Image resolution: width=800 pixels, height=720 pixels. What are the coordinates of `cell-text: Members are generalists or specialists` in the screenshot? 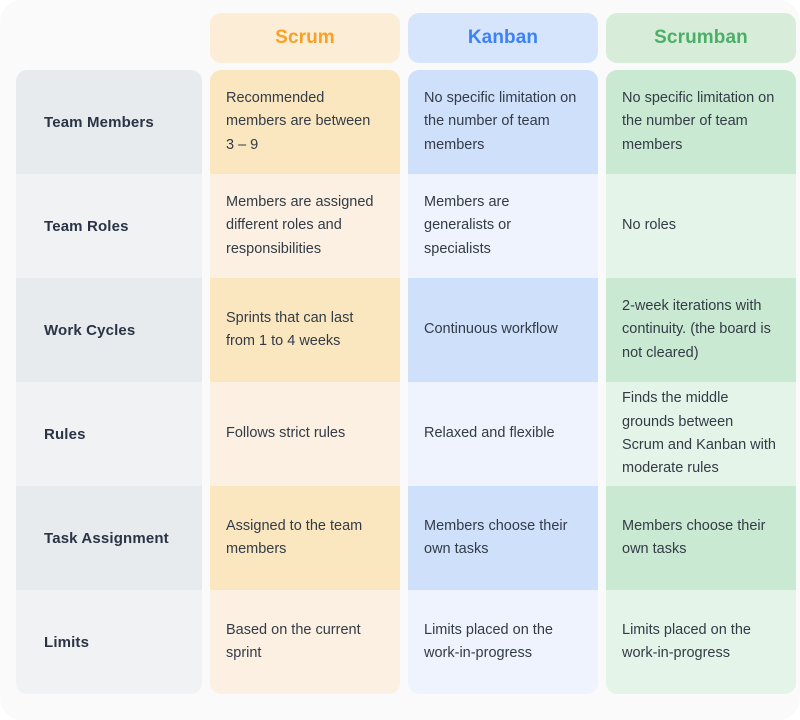 It's located at (468, 225).